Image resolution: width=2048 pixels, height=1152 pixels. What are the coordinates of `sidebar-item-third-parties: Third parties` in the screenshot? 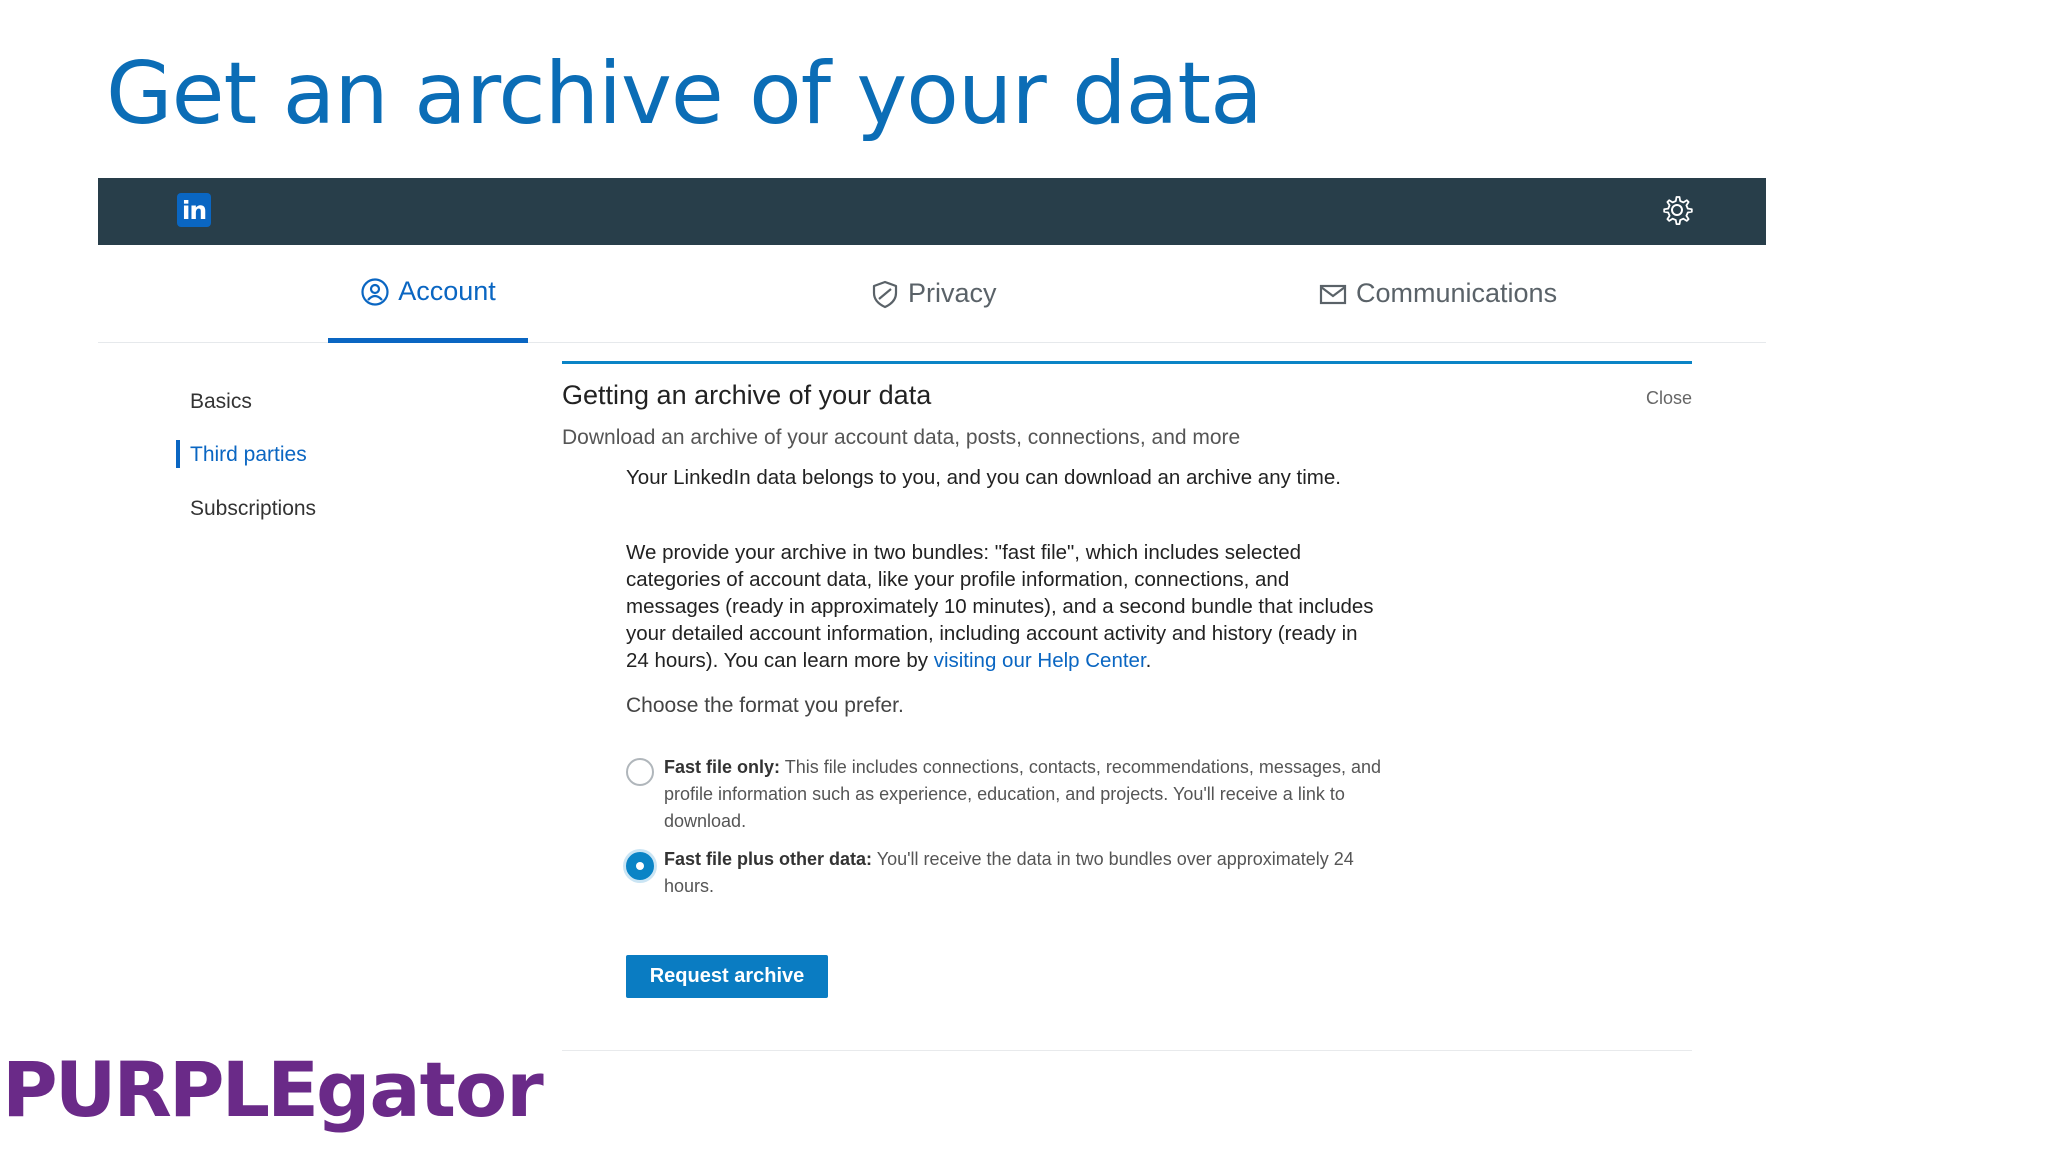 It's located at (248, 455).